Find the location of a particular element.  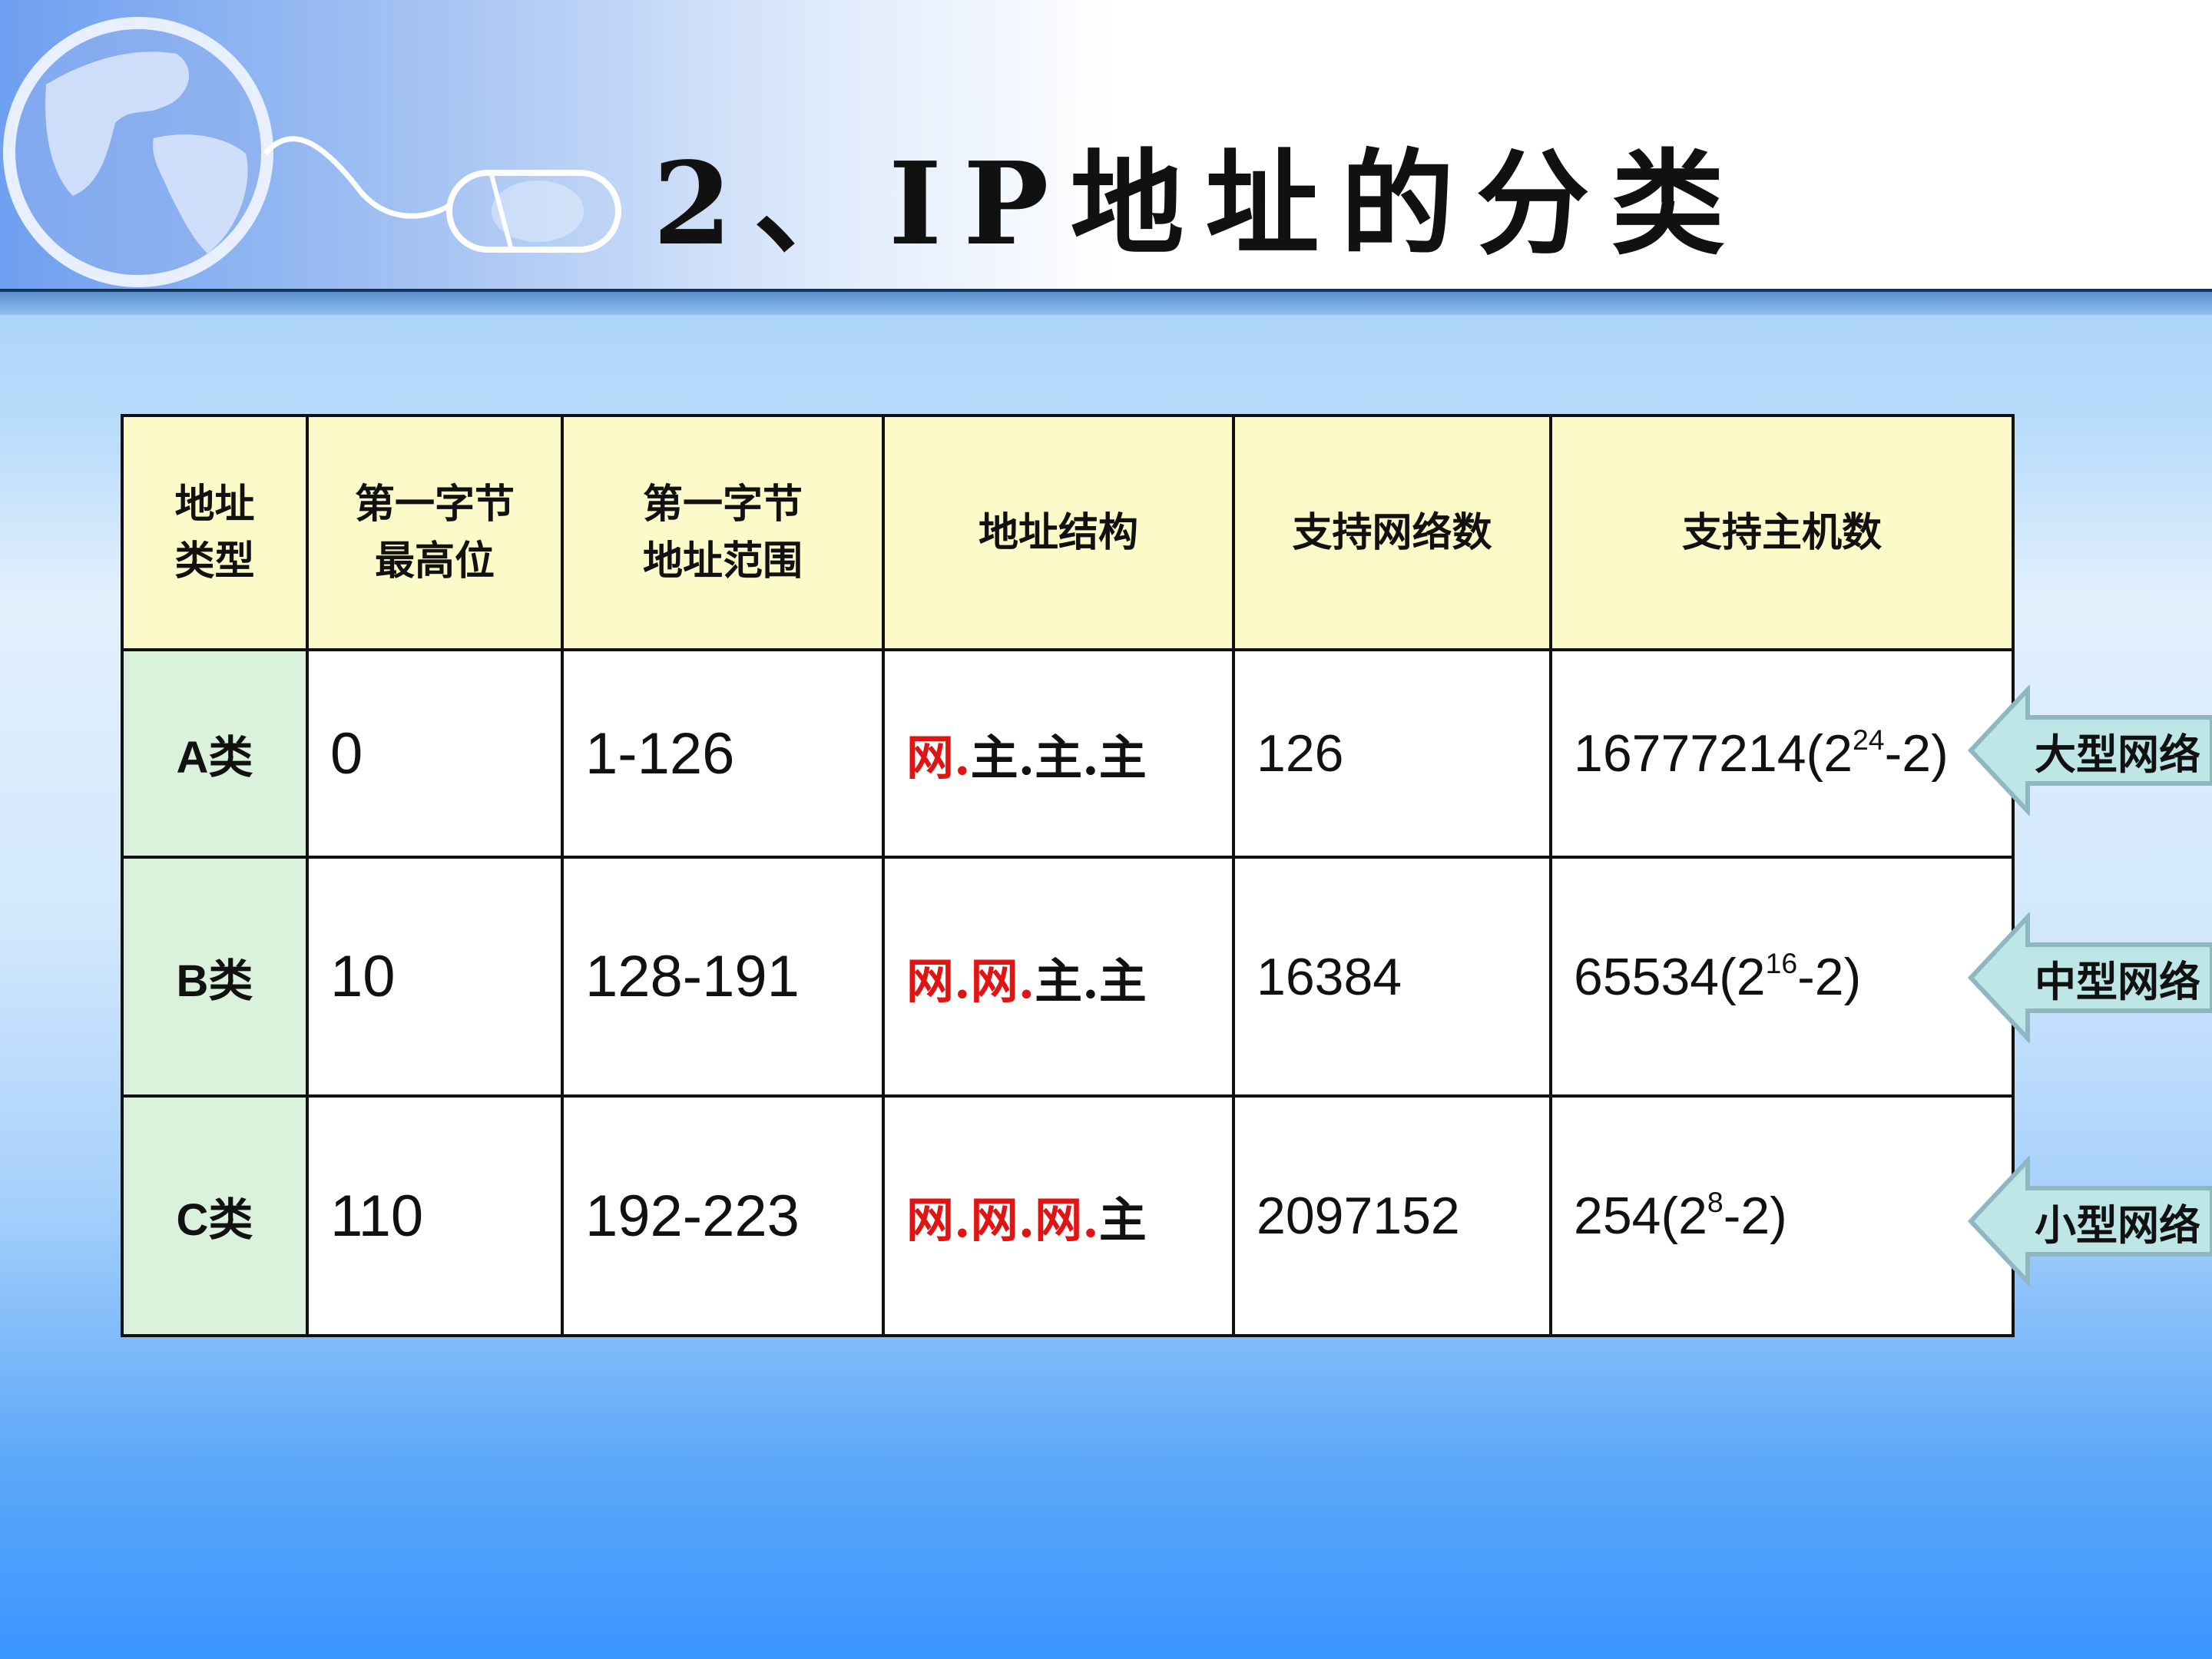

header-first-byte-high-bits: 第一字节 最高位 is located at coordinates (435, 532).